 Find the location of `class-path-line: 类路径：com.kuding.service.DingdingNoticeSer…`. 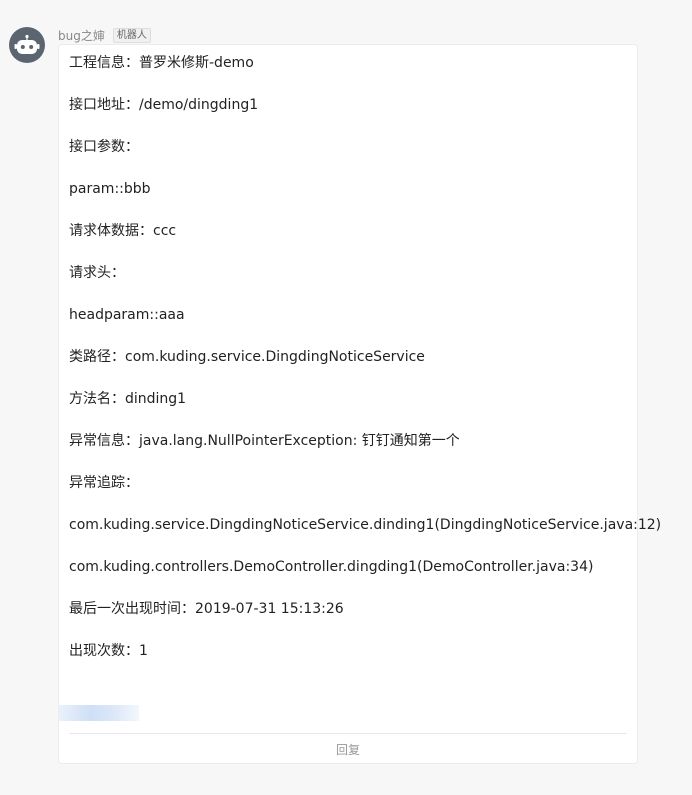

class-path-line: 类路径：com.kuding.service.DingdingNoticeSer… is located at coordinates (247, 357).